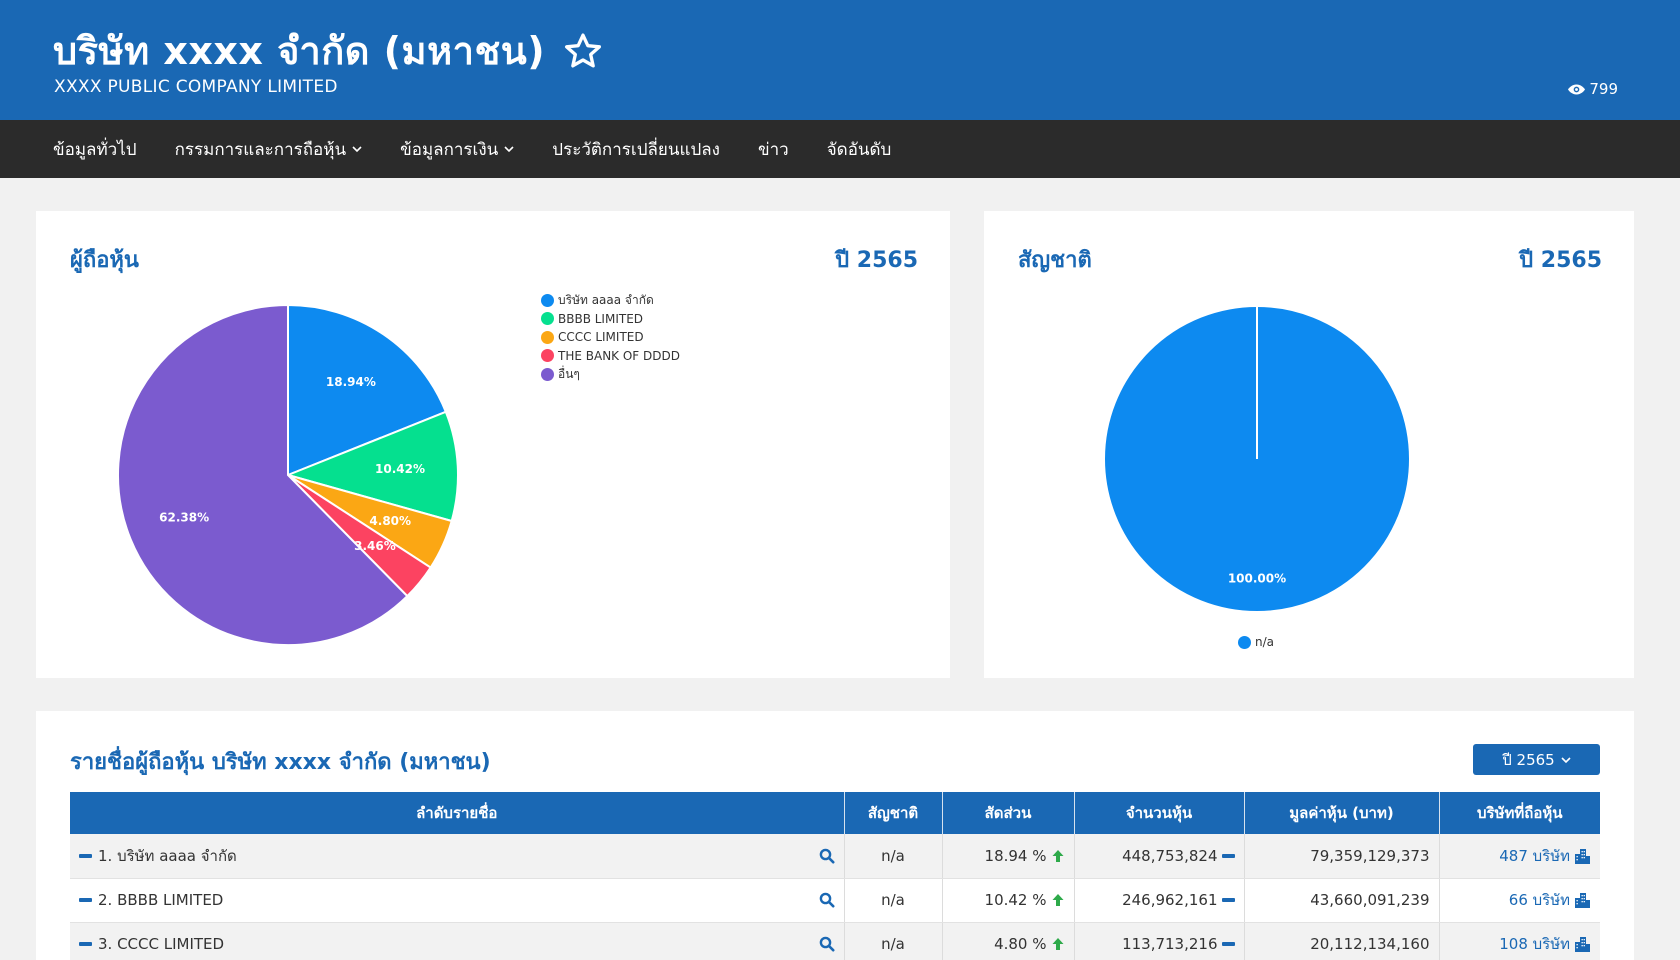 This screenshot has height=960, width=1680. I want to click on cell-ratio: 18.94 %, so click(1008, 856).